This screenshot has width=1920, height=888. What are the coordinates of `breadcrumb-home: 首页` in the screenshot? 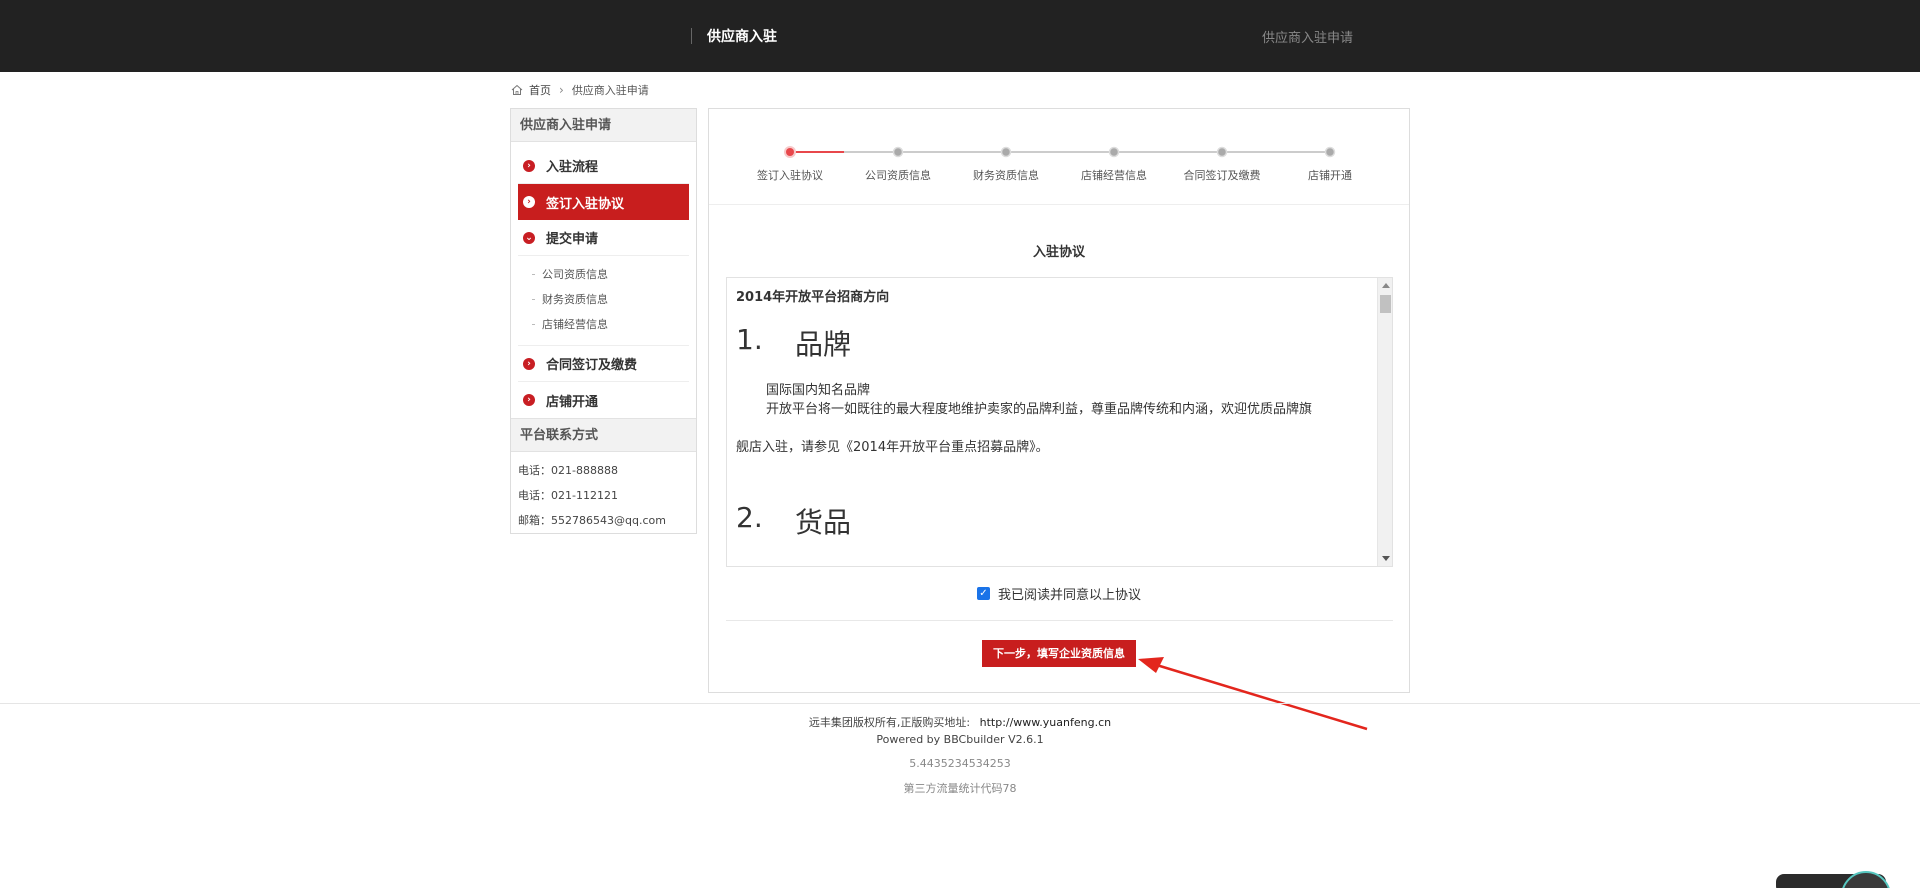 It's located at (540, 90).